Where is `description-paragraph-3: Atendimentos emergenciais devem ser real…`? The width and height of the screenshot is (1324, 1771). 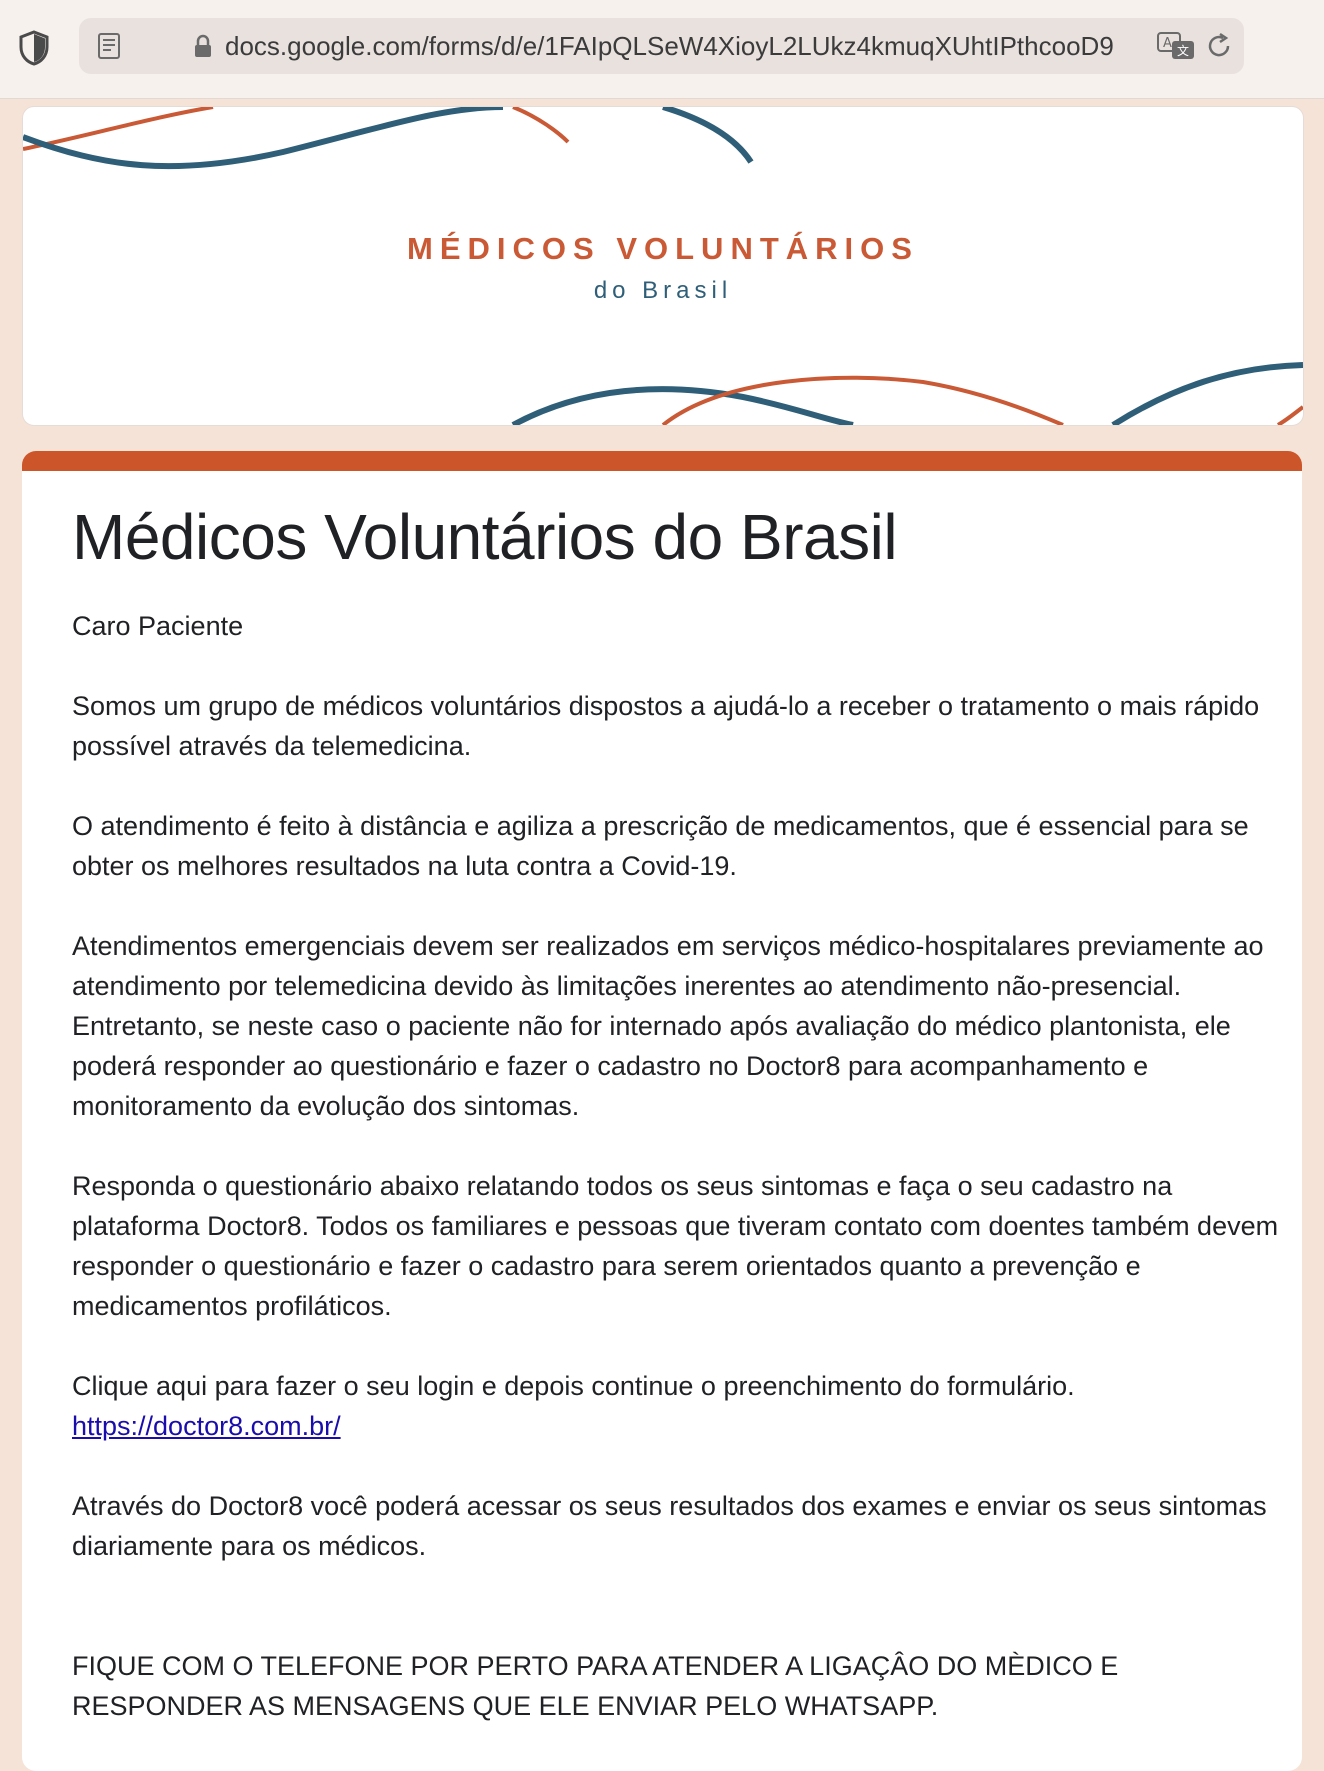
description-paragraph-3: Atendimentos emergenciais devem ser real… is located at coordinates (668, 1026).